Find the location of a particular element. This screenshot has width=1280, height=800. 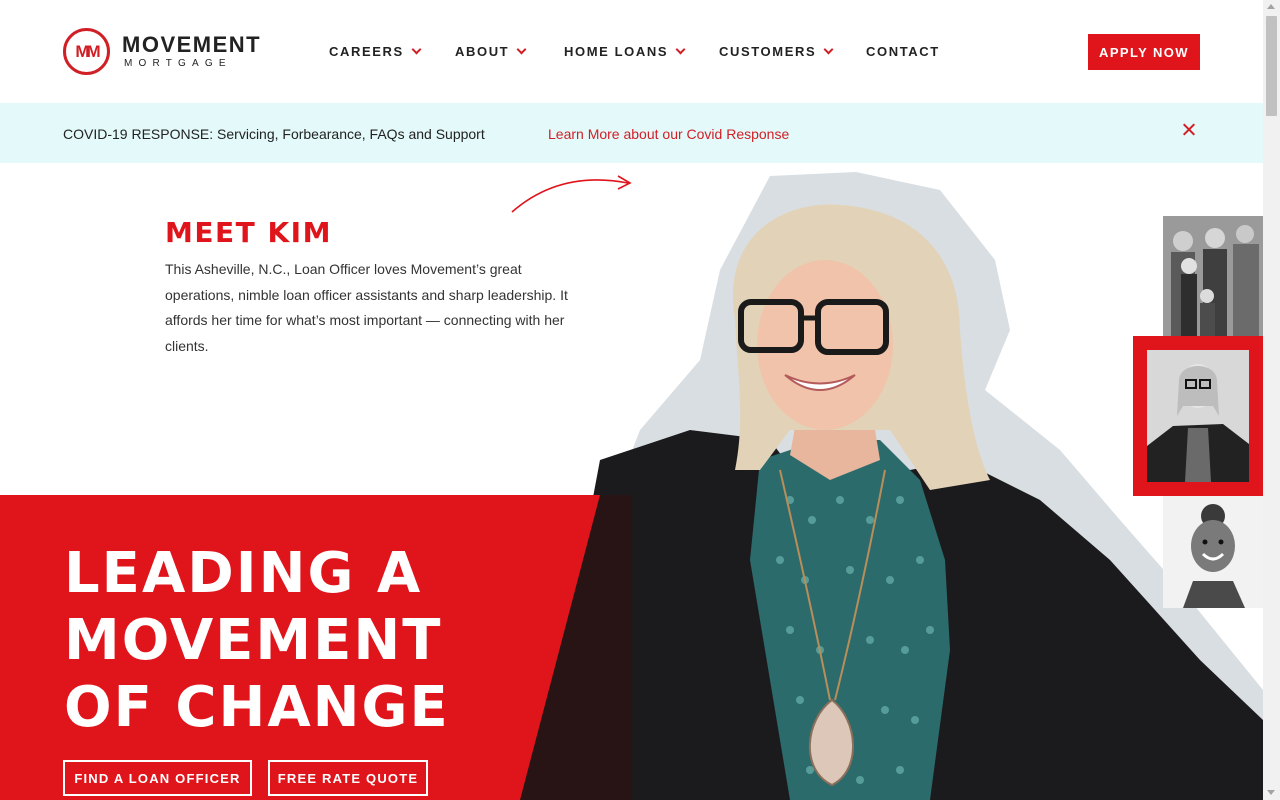

close-icon is located at coordinates (1189, 130).